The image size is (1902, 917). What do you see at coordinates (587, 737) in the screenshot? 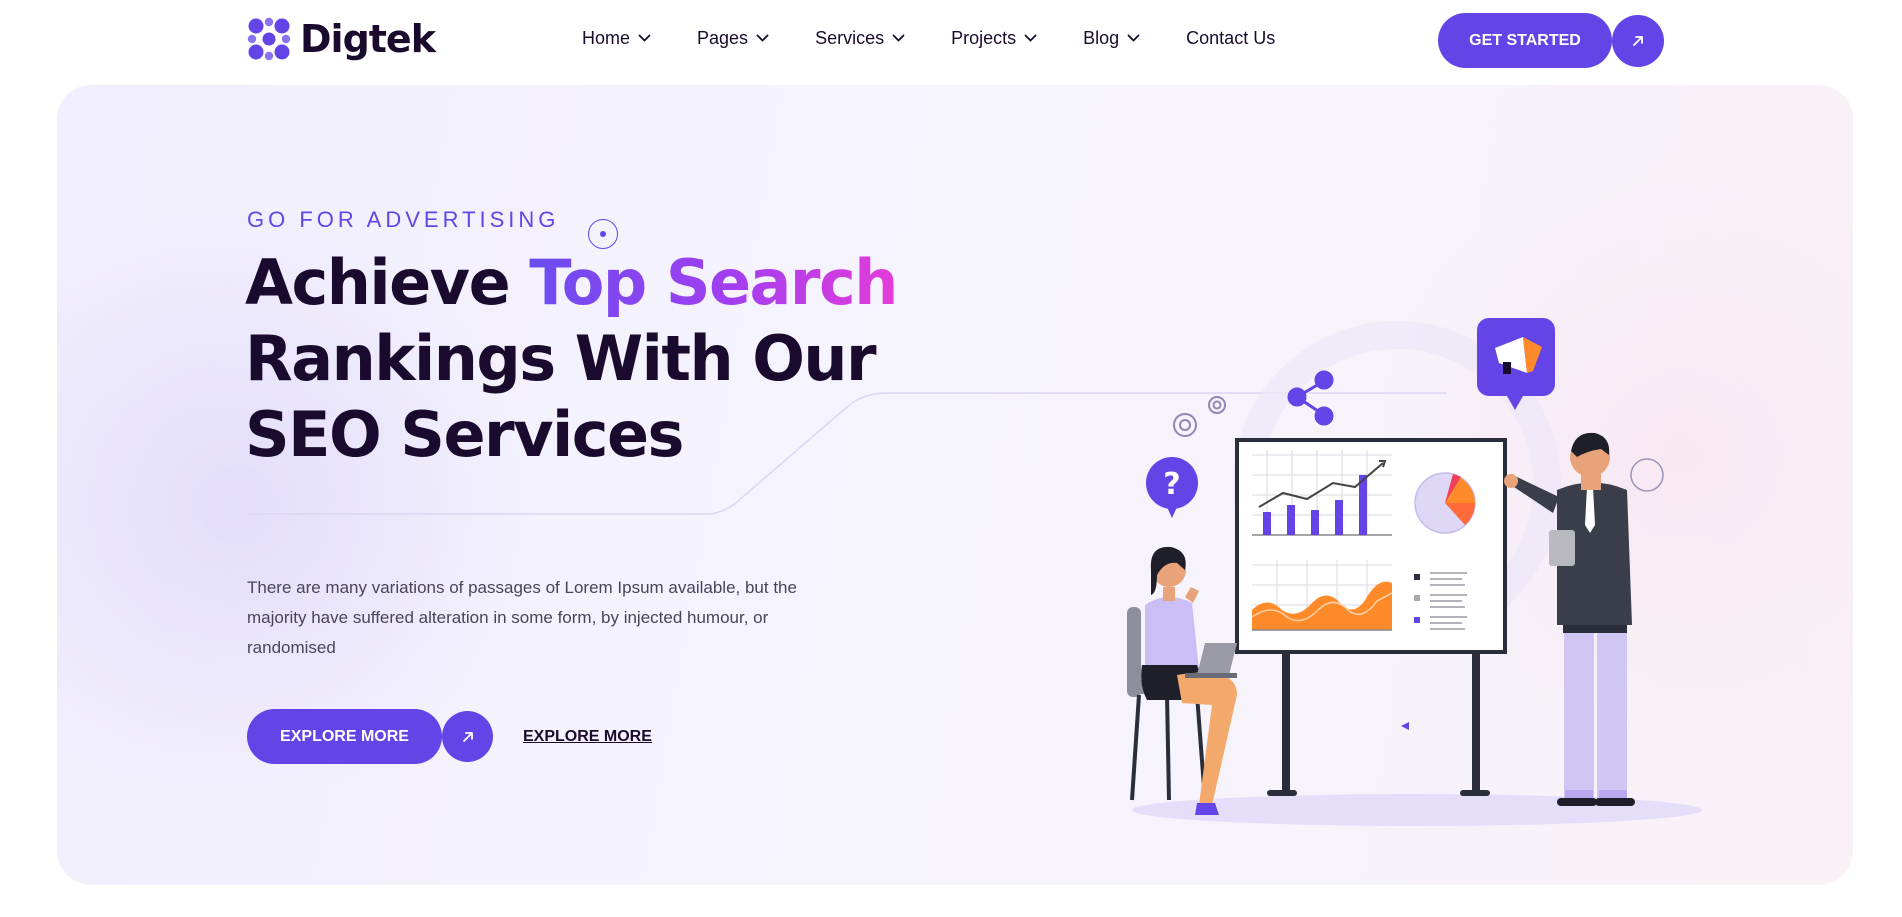
I see `explore-more-link: EXPLORE MORE` at bounding box center [587, 737].